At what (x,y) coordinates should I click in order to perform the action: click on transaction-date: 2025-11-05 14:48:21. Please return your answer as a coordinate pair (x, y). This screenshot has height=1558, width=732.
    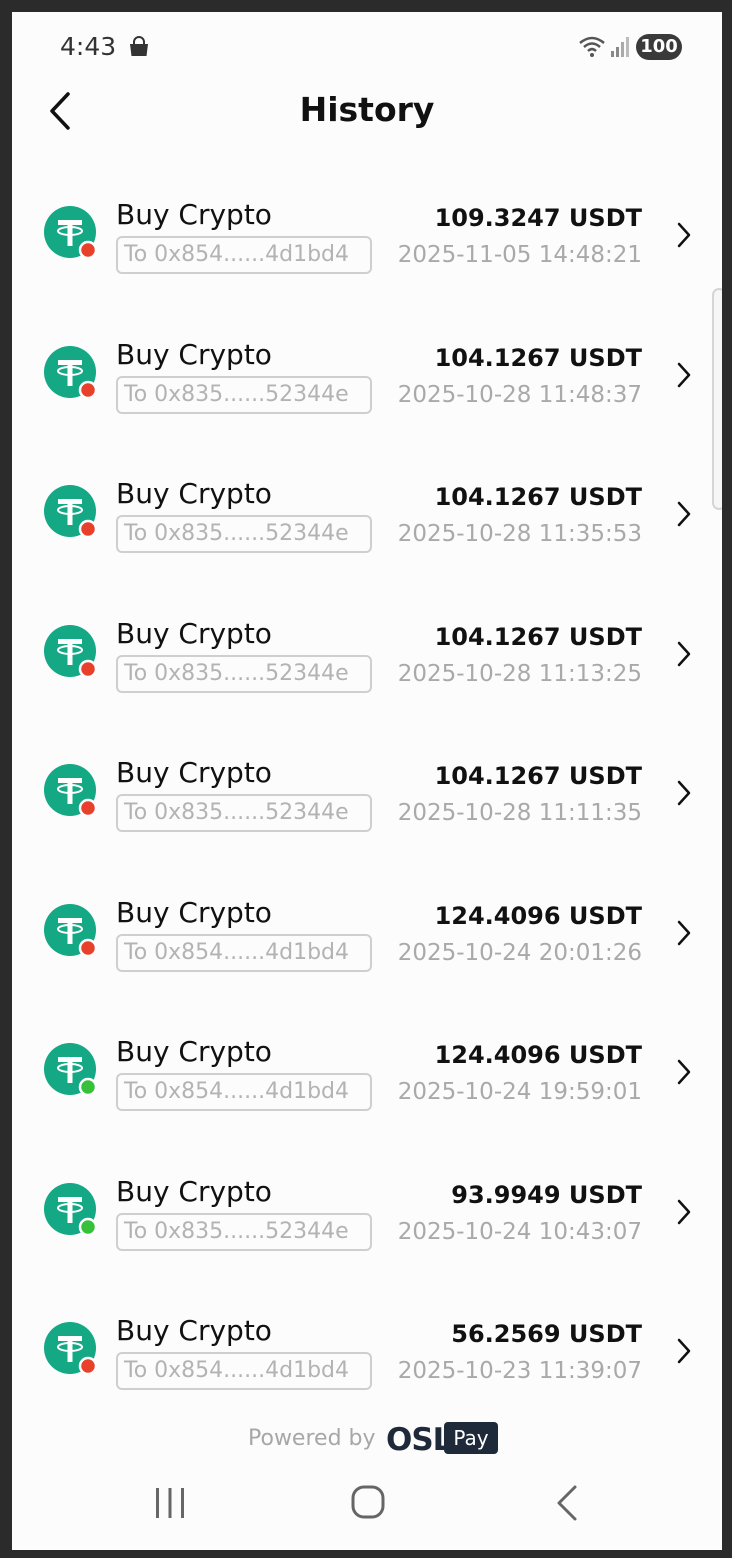
    Looking at the image, I should click on (519, 255).